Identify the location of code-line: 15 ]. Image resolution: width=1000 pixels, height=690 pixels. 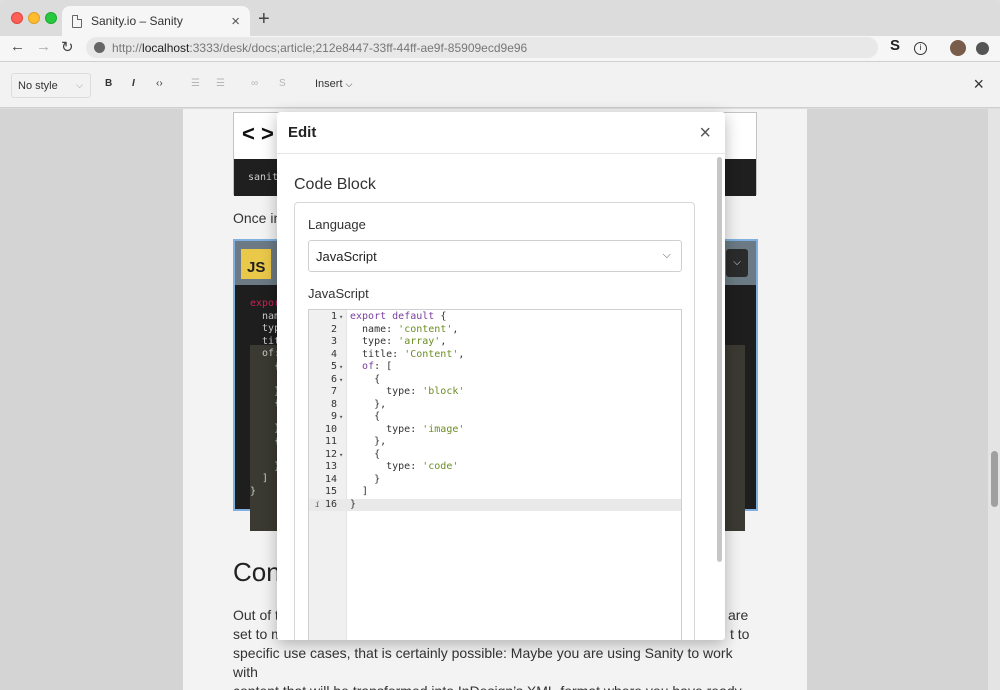
(495, 492).